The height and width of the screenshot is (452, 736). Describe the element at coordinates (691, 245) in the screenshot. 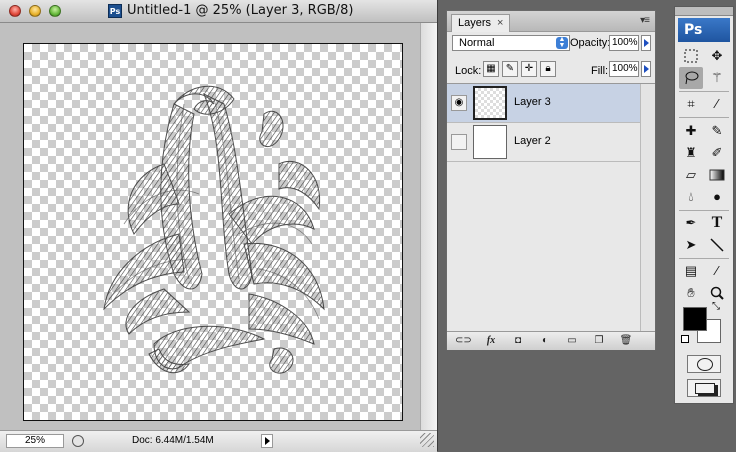

I see `path-select-icon: ➤` at that location.